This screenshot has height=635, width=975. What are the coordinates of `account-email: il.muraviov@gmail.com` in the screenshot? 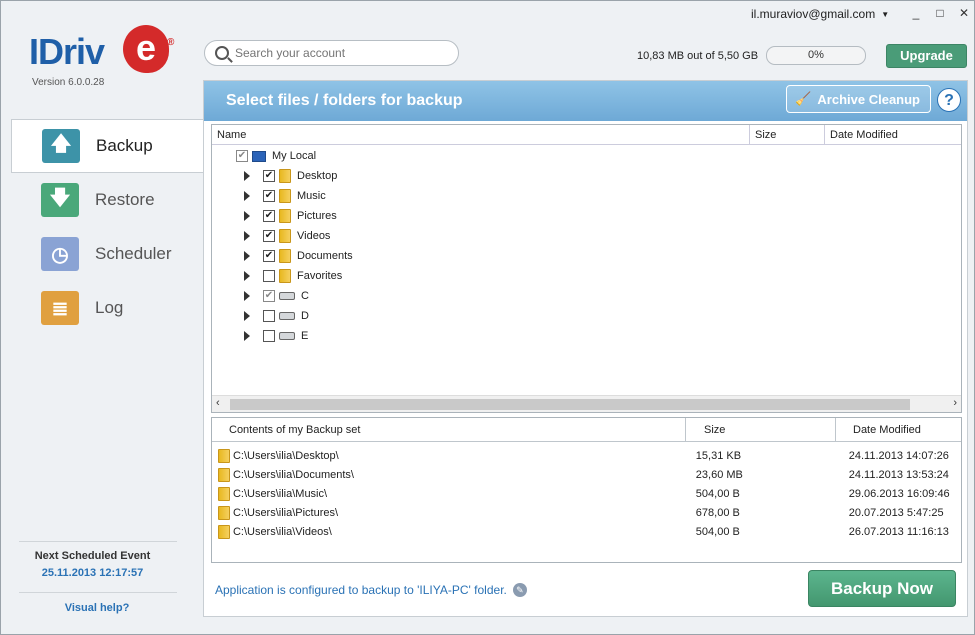 It's located at (813, 14).